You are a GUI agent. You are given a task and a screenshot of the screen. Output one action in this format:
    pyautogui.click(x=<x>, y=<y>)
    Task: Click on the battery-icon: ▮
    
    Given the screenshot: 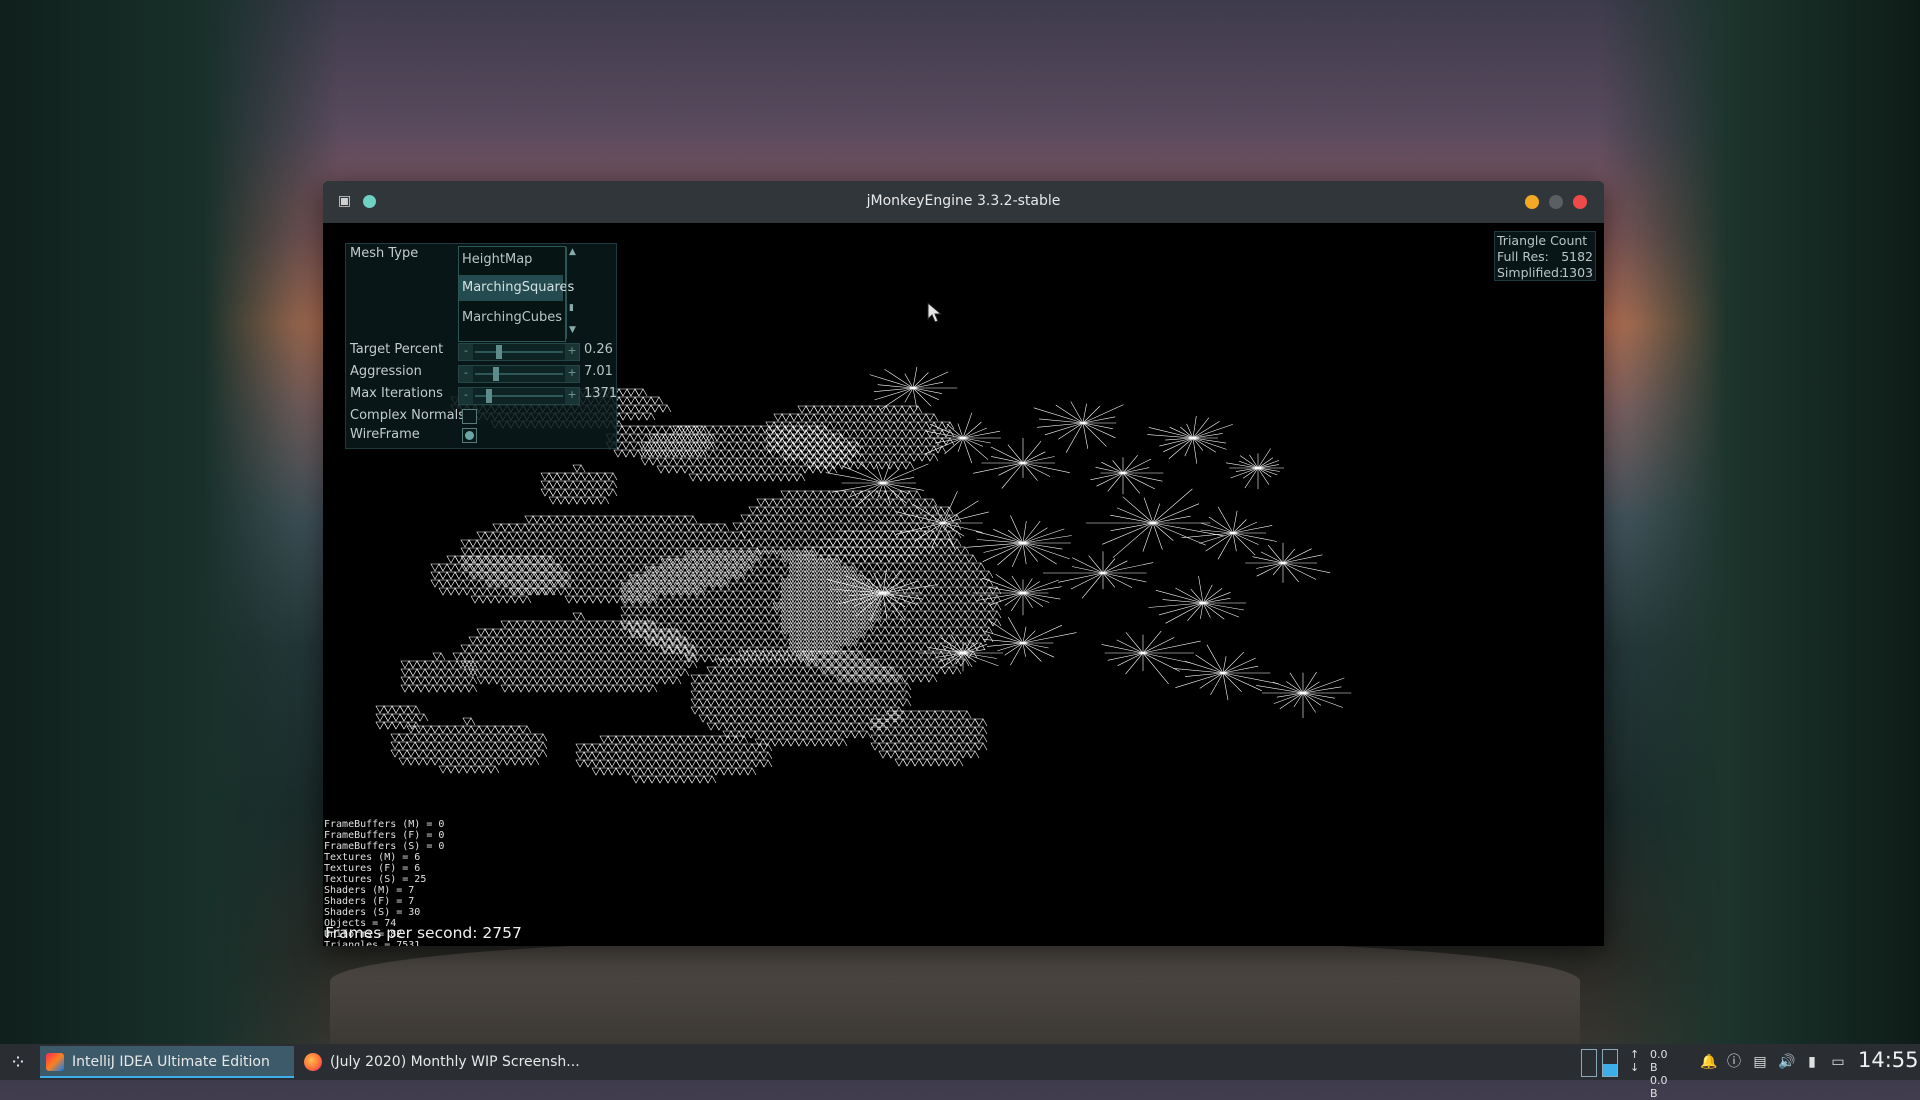 What is the action you would take?
    pyautogui.click(x=1812, y=1062)
    